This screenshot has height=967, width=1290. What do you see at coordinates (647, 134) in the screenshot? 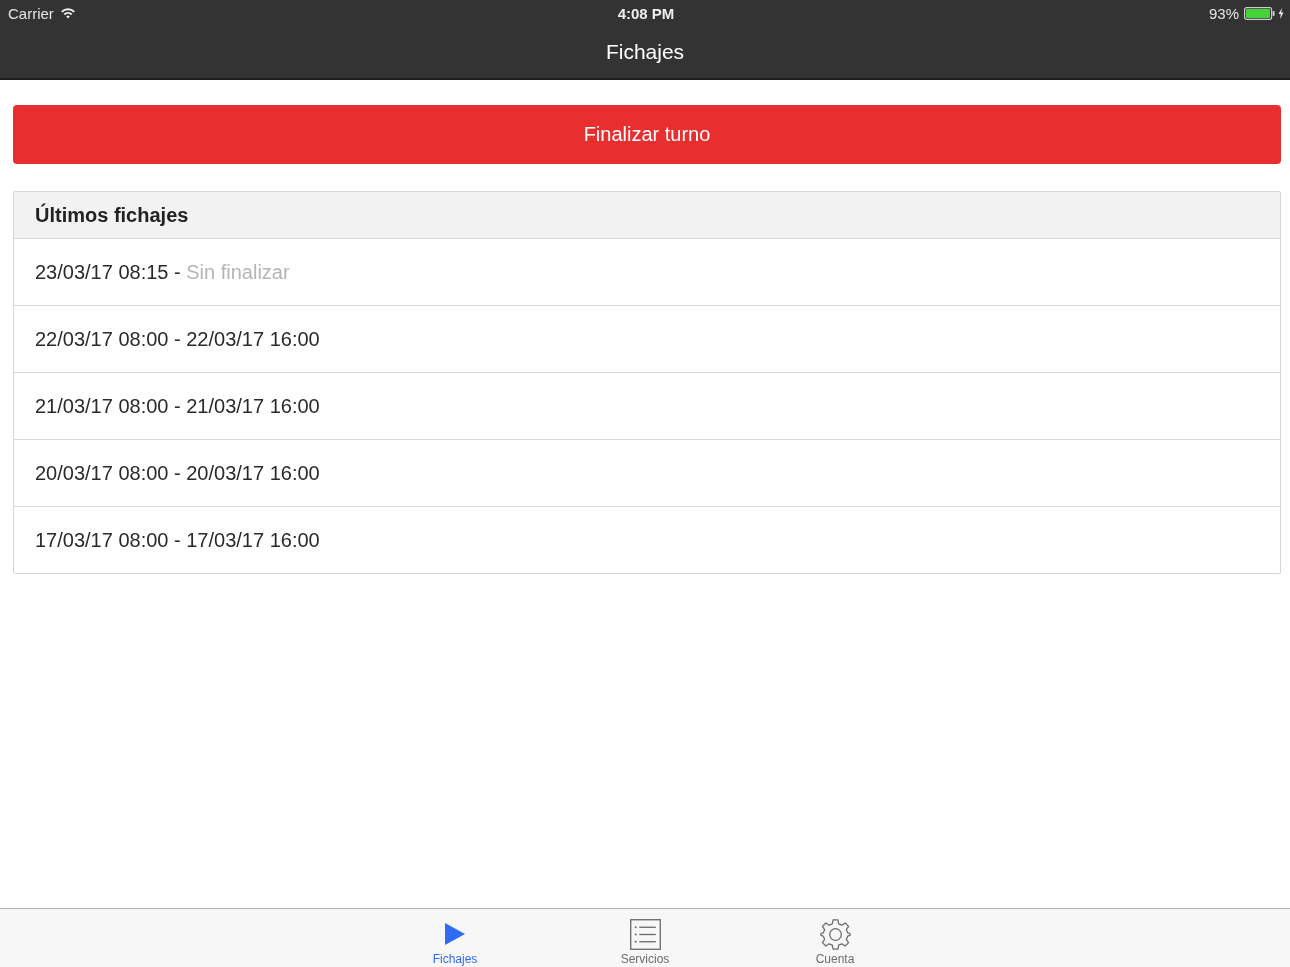
I see `finish-shift-button: Finalizar turno` at bounding box center [647, 134].